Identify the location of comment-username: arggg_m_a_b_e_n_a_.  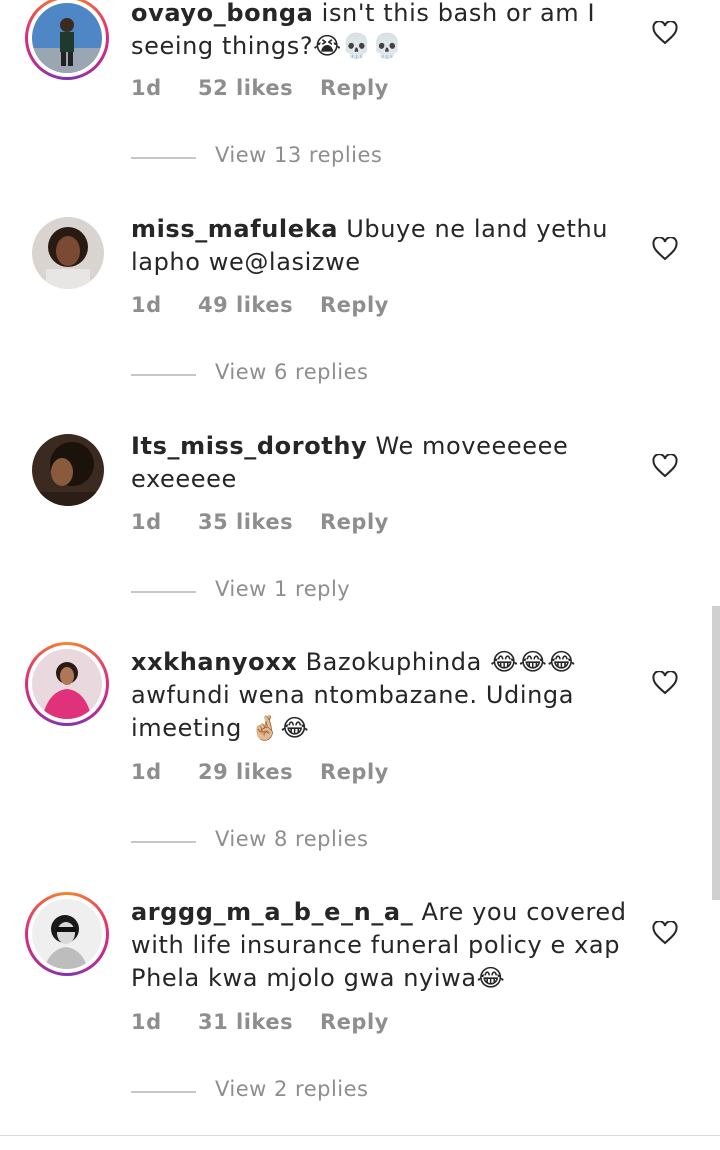
(272, 912).